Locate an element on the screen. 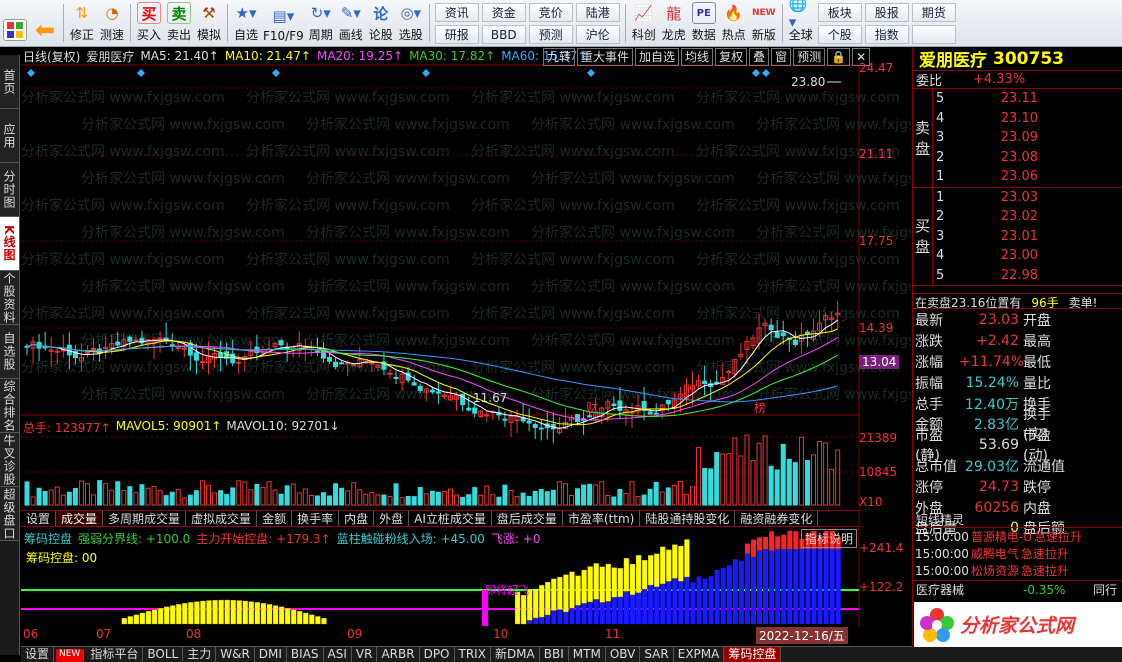  grid-btn: 指数 is located at coordinates (886, 34).